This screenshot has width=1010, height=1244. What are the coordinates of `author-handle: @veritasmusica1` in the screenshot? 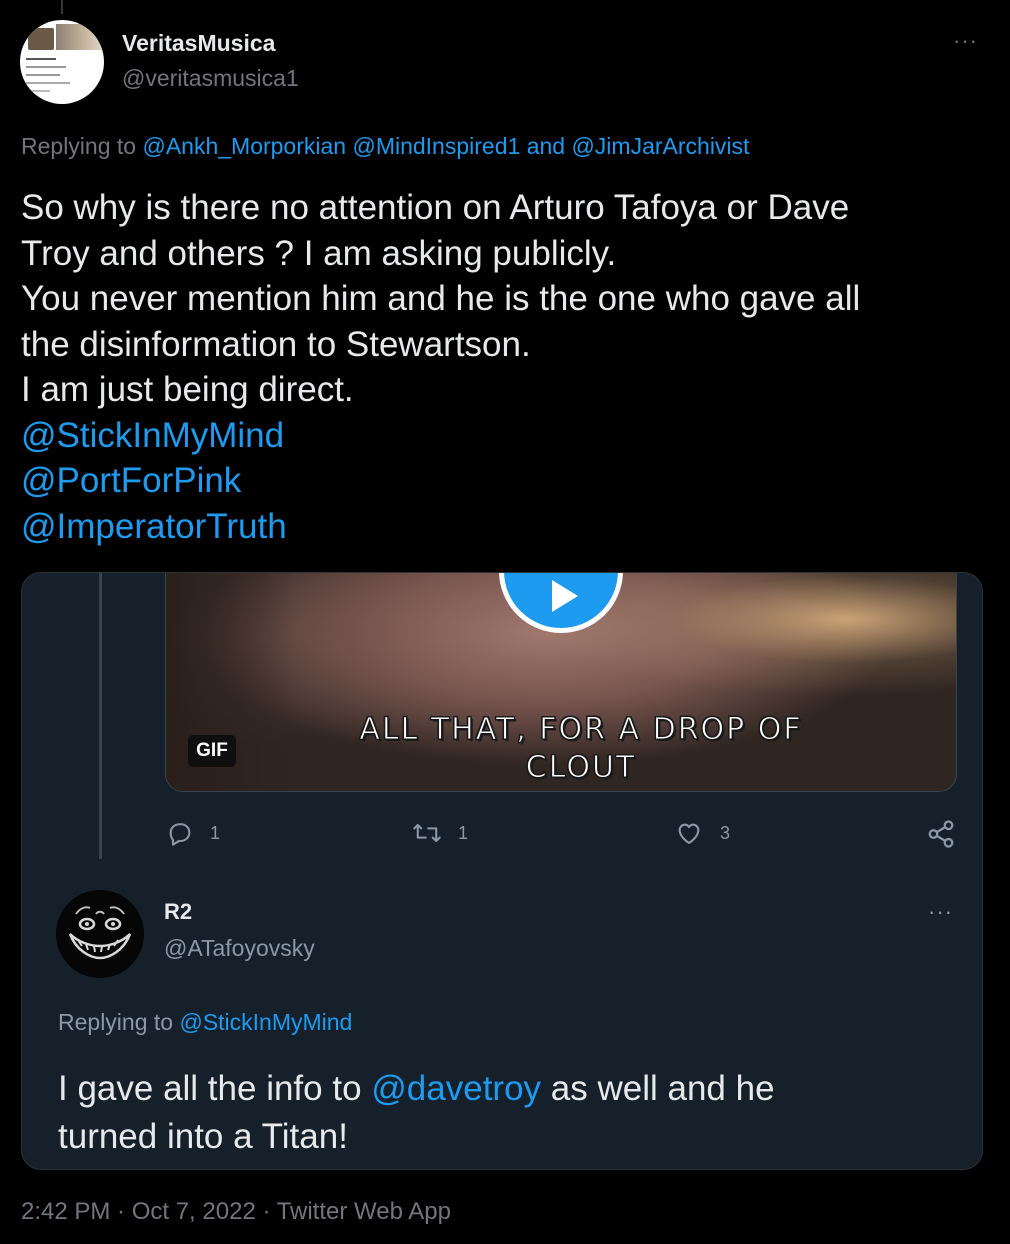 It's located at (210, 78).